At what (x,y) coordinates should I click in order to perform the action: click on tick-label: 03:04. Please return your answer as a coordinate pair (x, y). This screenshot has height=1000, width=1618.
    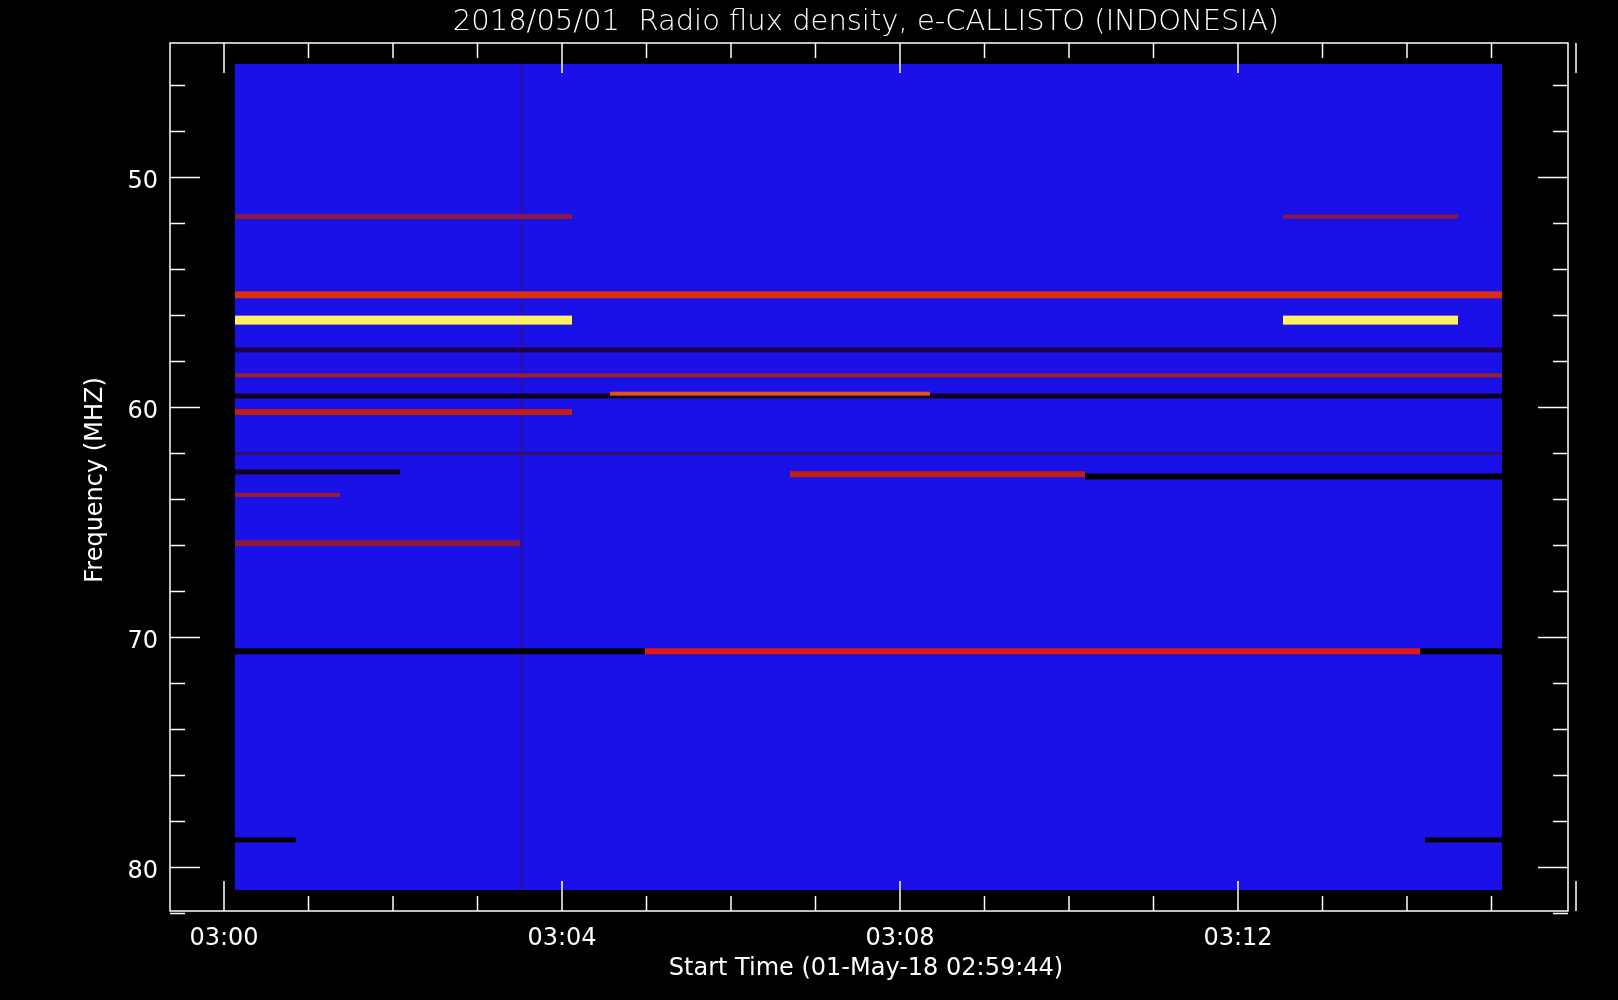
    Looking at the image, I should click on (562, 937).